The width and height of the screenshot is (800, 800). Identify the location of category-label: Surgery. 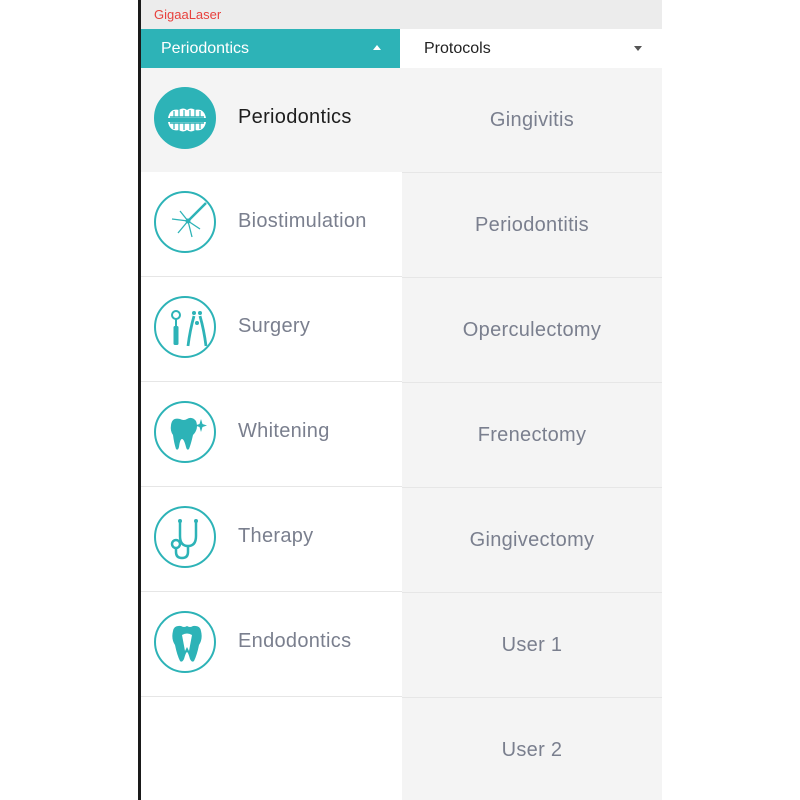
(274, 326).